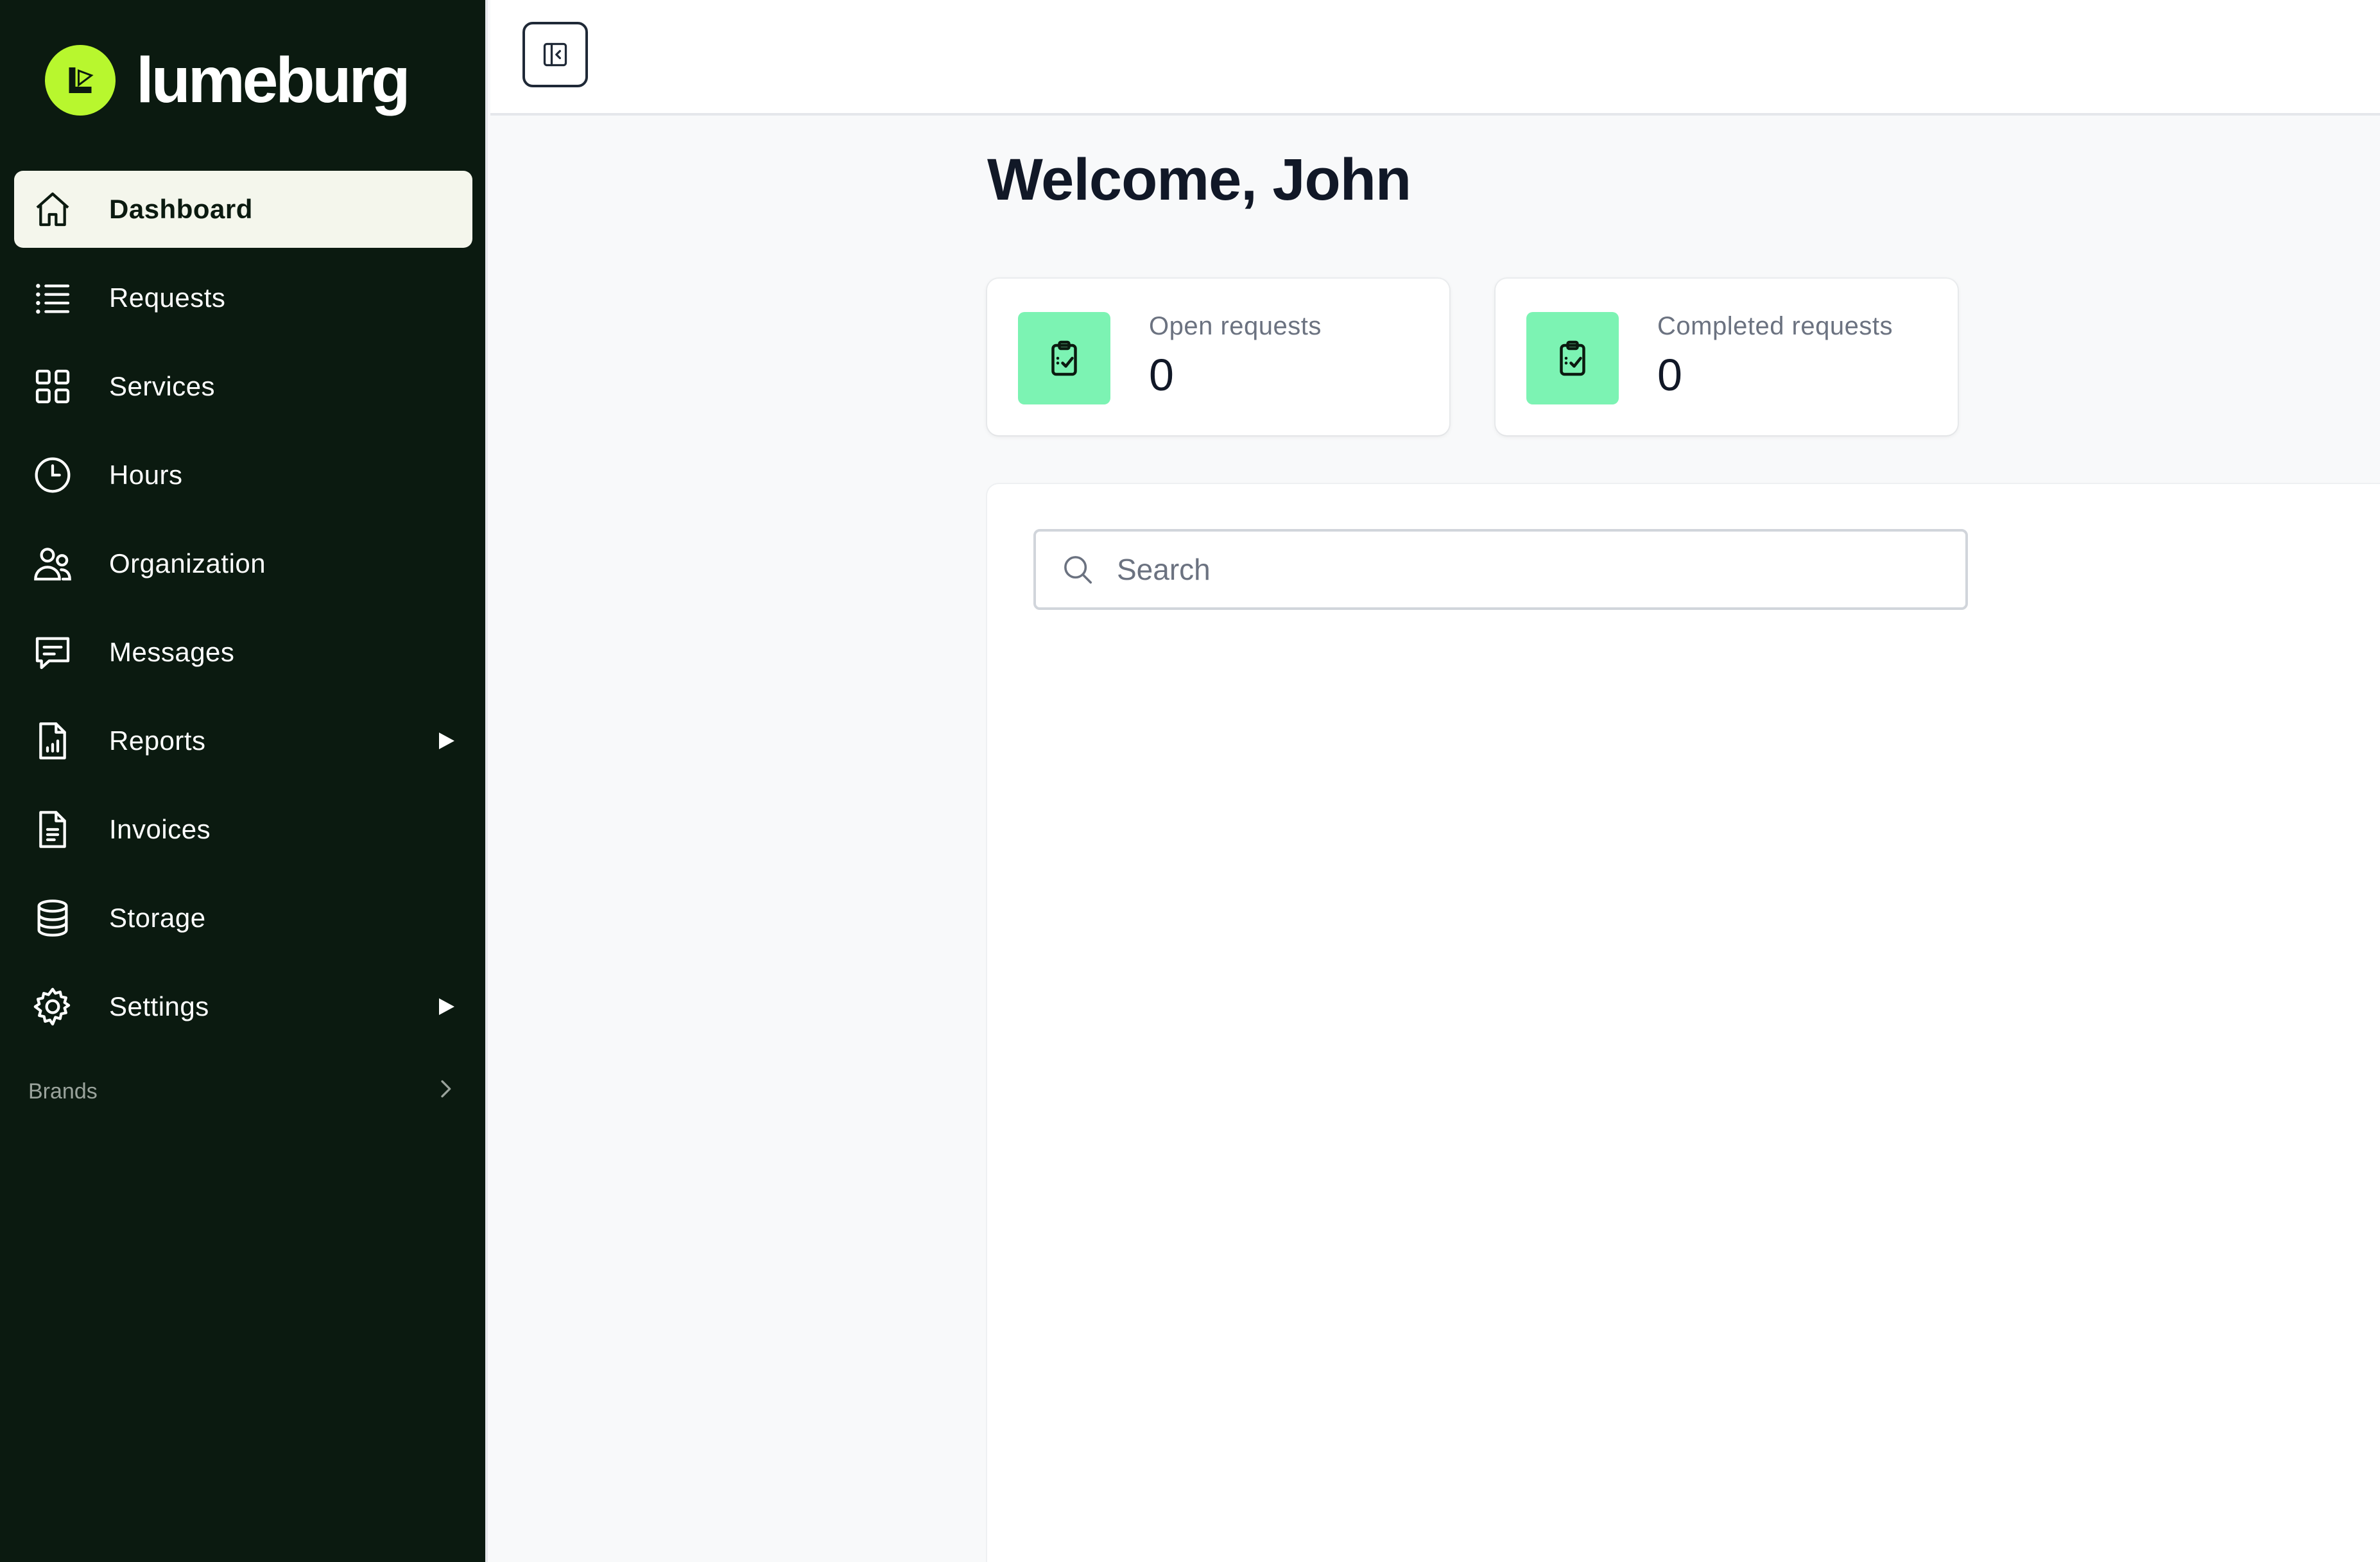  Describe the element at coordinates (52, 829) in the screenshot. I see `invoice-icon` at that location.